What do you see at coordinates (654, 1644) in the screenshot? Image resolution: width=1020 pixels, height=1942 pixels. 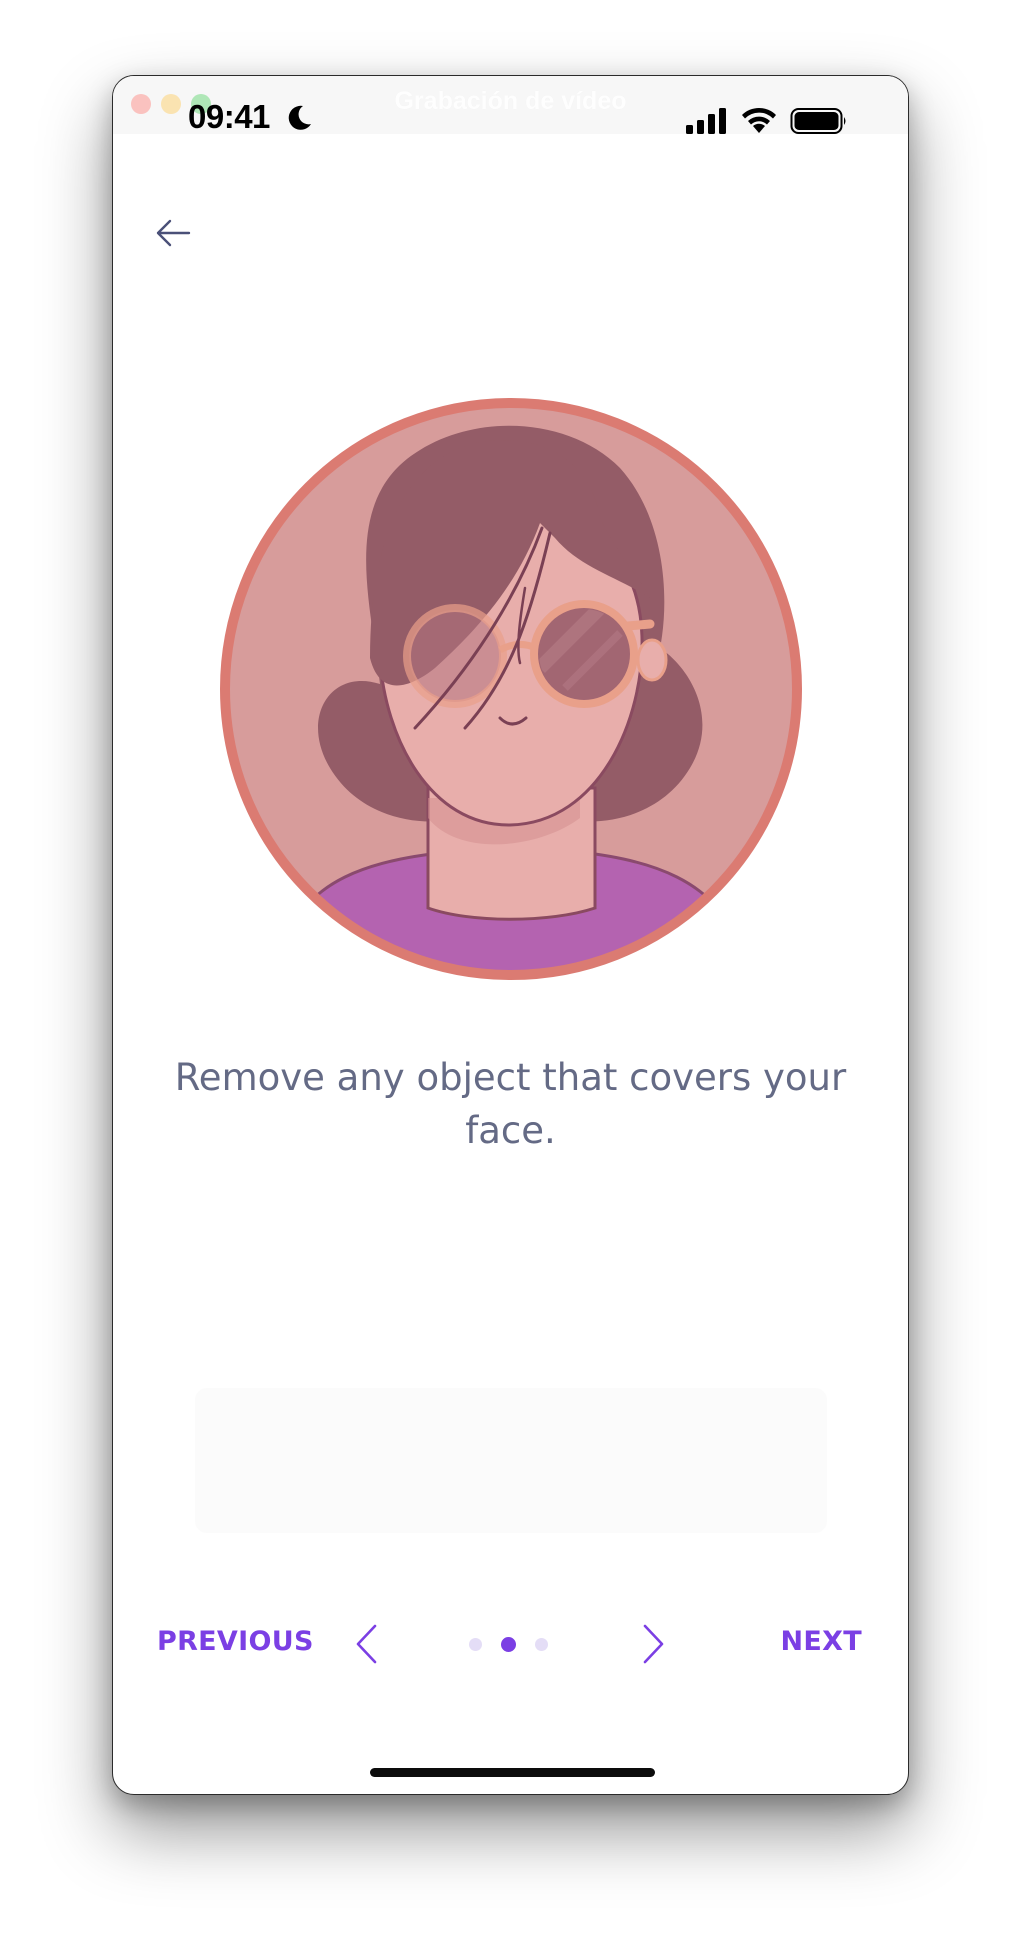 I see `chevron-right-icon` at bounding box center [654, 1644].